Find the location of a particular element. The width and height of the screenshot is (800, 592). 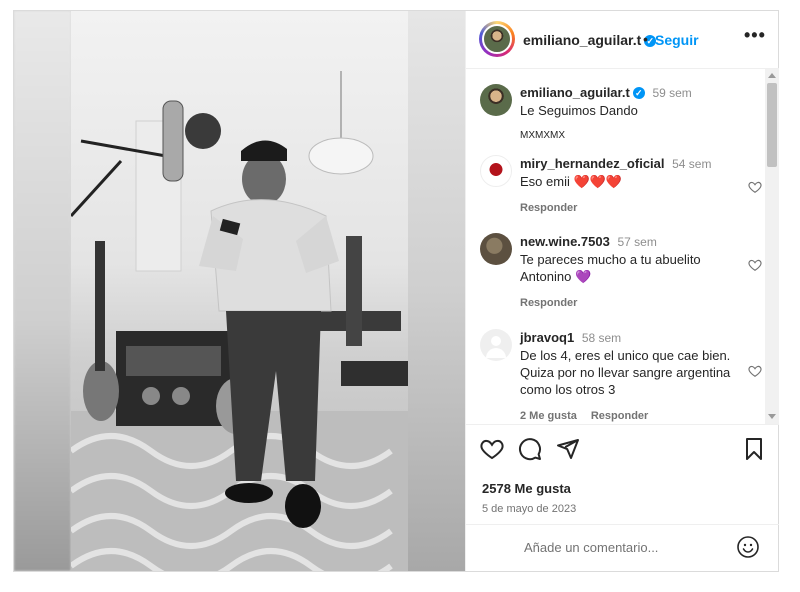

comment-username: new.wine.7503 is located at coordinates (565, 241).